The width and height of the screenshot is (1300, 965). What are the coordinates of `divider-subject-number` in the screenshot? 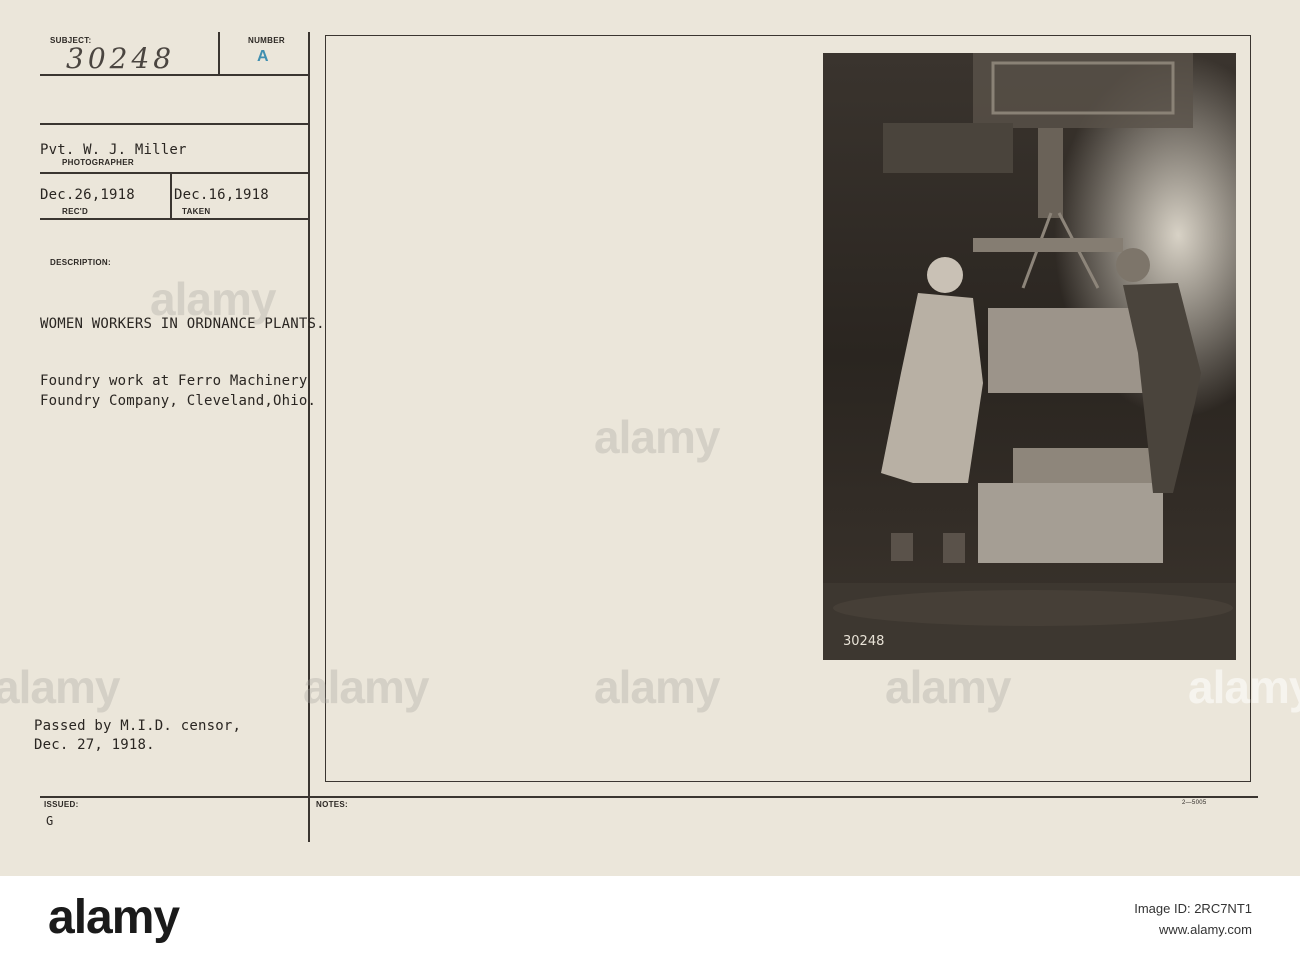 It's located at (219, 53).